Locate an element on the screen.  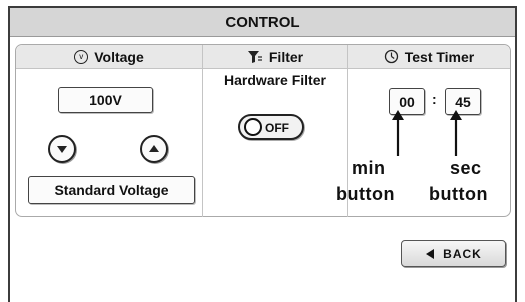
back-button: BACK is located at coordinates (453, 253).